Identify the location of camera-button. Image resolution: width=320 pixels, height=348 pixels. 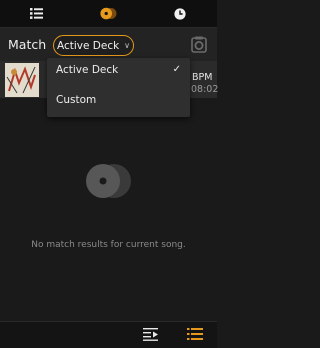
(199, 46).